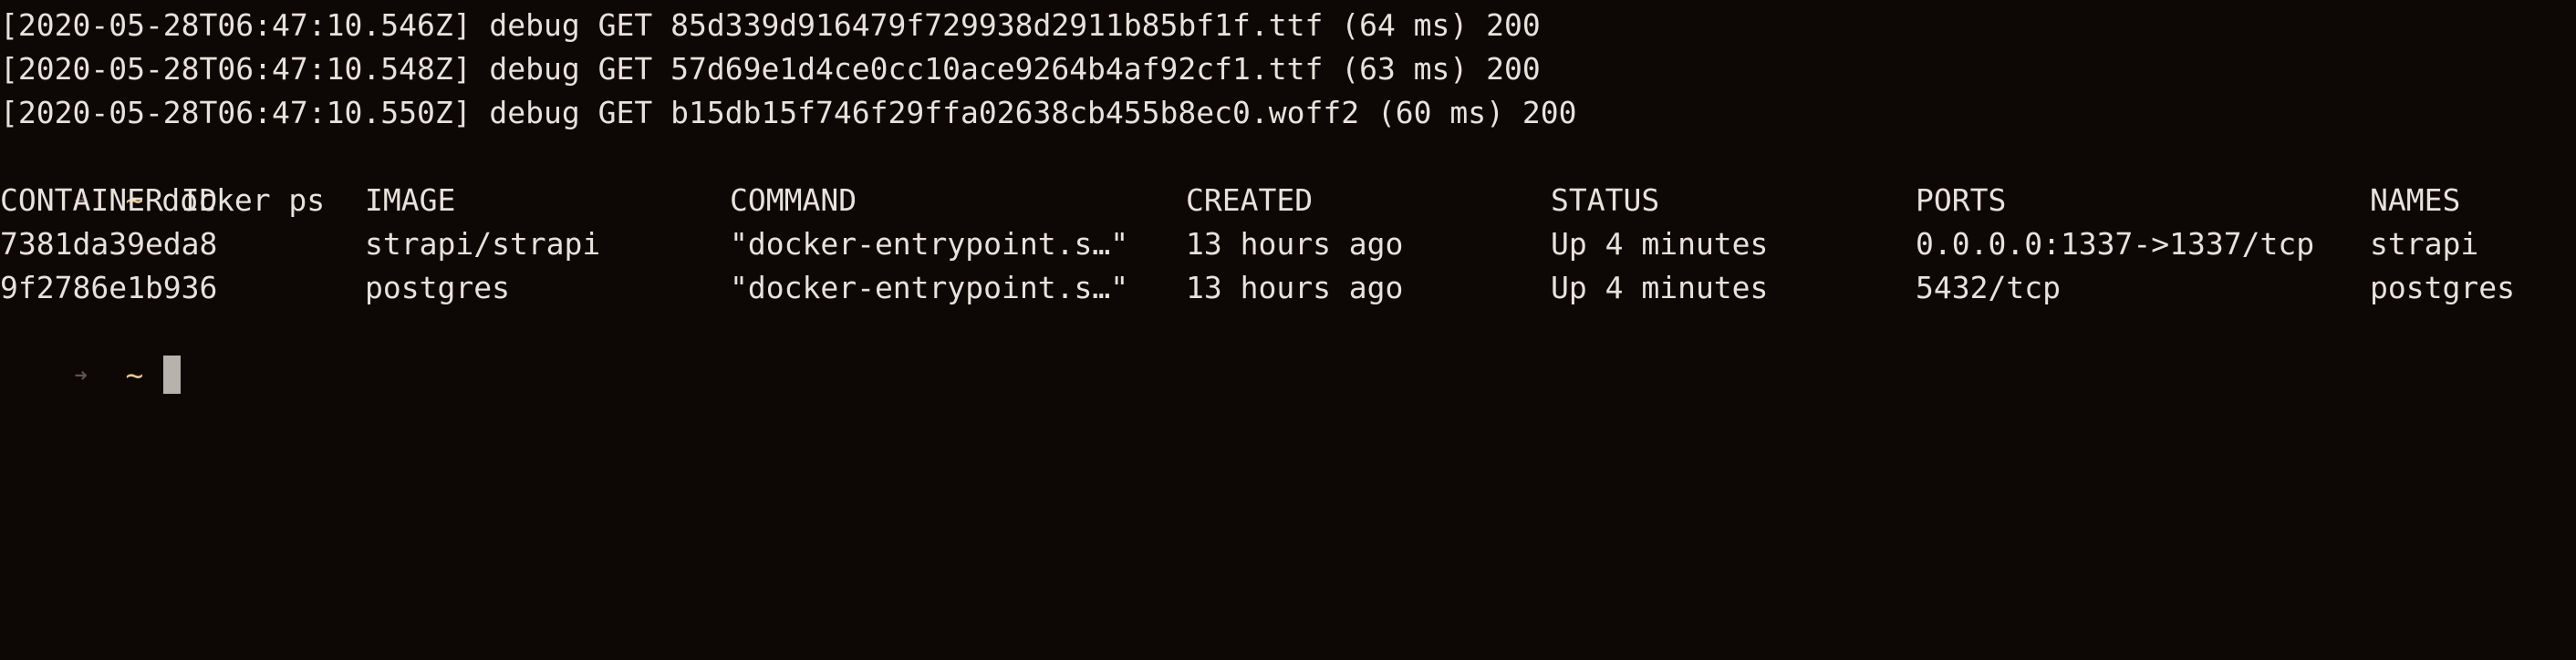 The image size is (2576, 660). I want to click on cell-names: strapi, so click(2424, 244).